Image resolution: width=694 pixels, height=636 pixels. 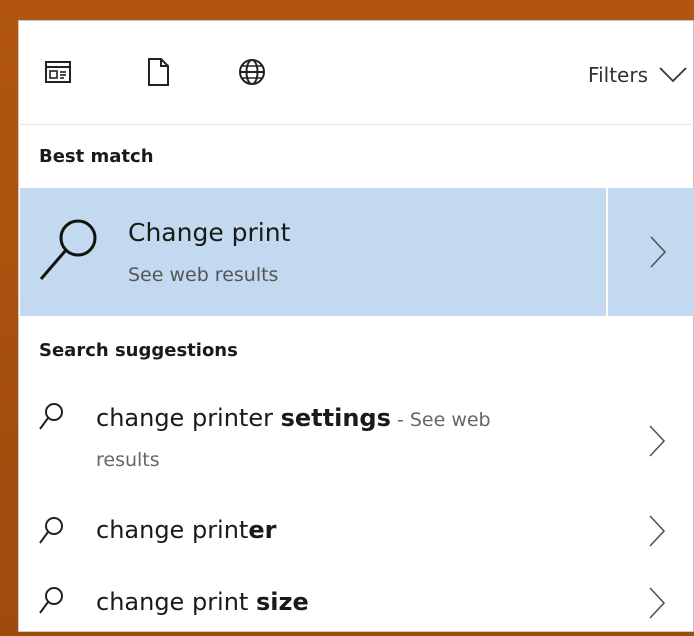 What do you see at coordinates (356, 534) in the screenshot?
I see `suggestion-item: change printer` at bounding box center [356, 534].